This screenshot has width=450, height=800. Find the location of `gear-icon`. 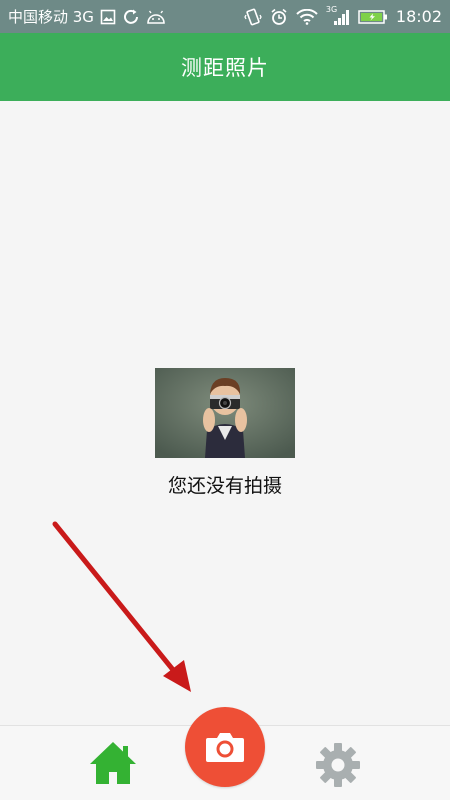

gear-icon is located at coordinates (338, 765).